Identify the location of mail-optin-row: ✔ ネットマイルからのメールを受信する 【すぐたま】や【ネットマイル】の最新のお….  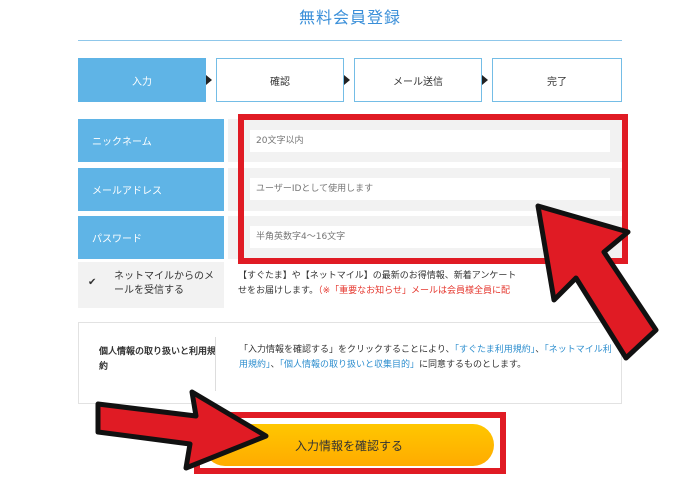
(350, 285).